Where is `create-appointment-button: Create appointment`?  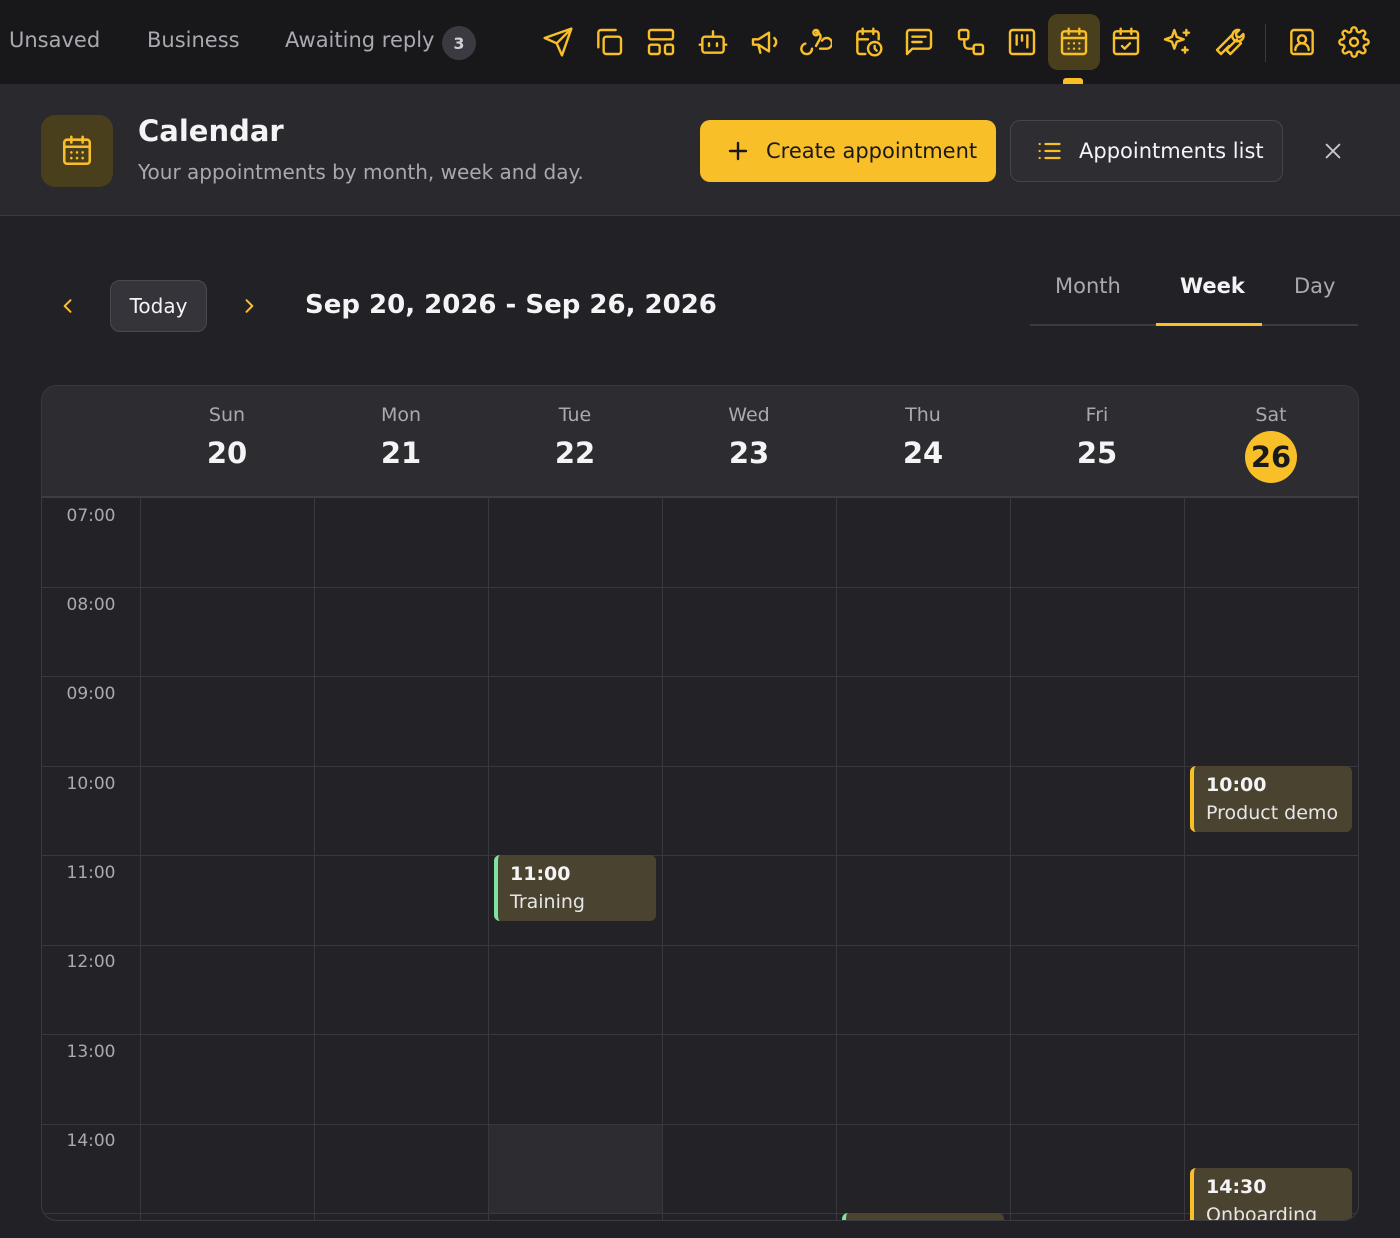
create-appointment-button: Create appointment is located at coordinates (848, 151).